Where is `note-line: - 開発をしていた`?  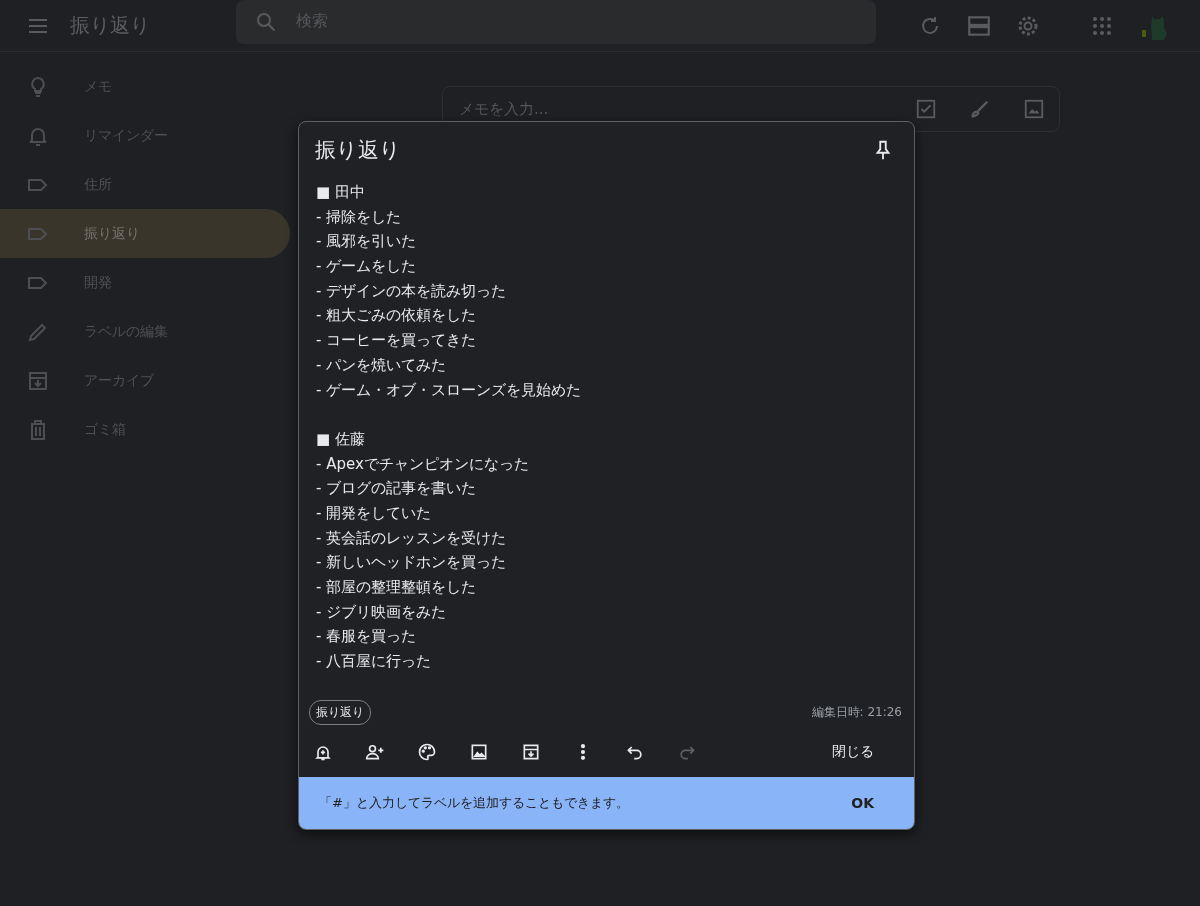
note-line: - 開発をしていた is located at coordinates (374, 512).